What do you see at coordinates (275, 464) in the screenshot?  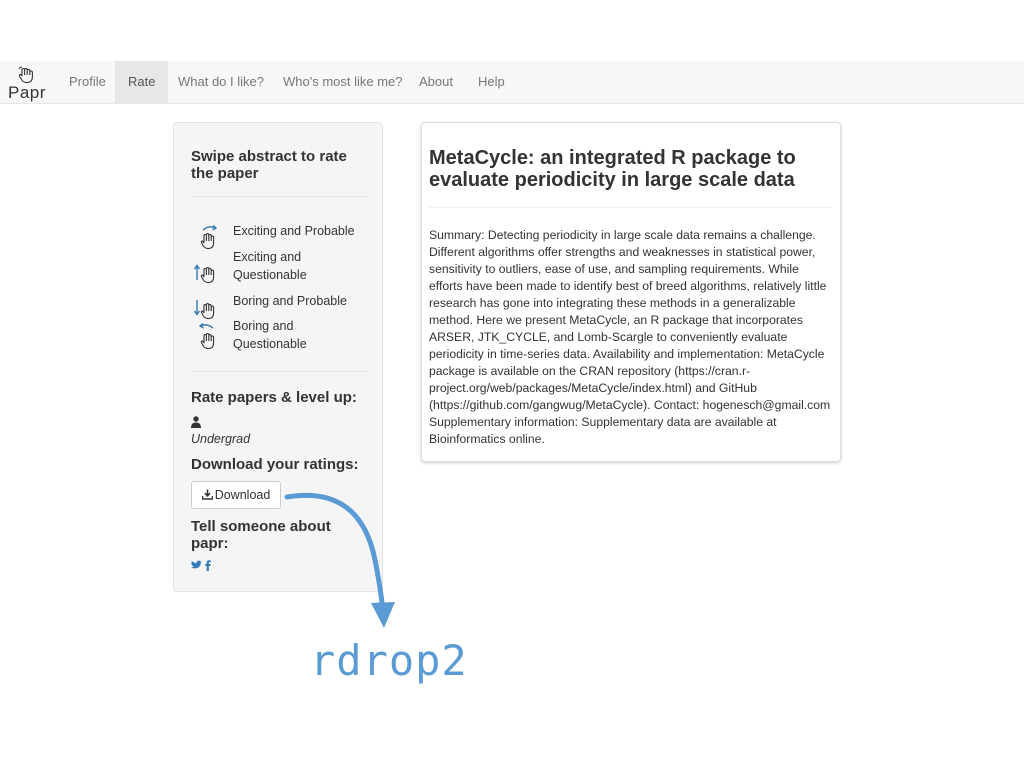 I see `download-heading: Download your ratings:` at bounding box center [275, 464].